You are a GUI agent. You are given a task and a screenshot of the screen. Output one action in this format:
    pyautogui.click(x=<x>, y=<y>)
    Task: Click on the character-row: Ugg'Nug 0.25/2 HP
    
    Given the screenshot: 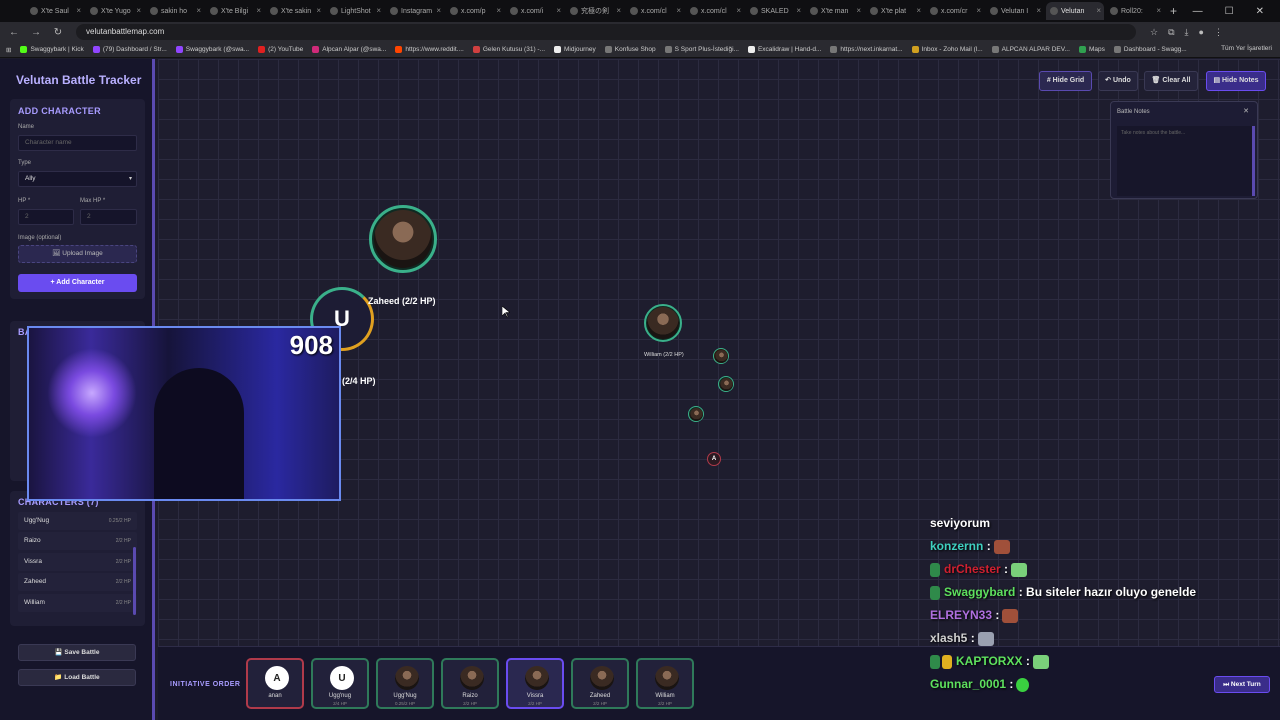 What is the action you would take?
    pyautogui.click(x=77, y=521)
    